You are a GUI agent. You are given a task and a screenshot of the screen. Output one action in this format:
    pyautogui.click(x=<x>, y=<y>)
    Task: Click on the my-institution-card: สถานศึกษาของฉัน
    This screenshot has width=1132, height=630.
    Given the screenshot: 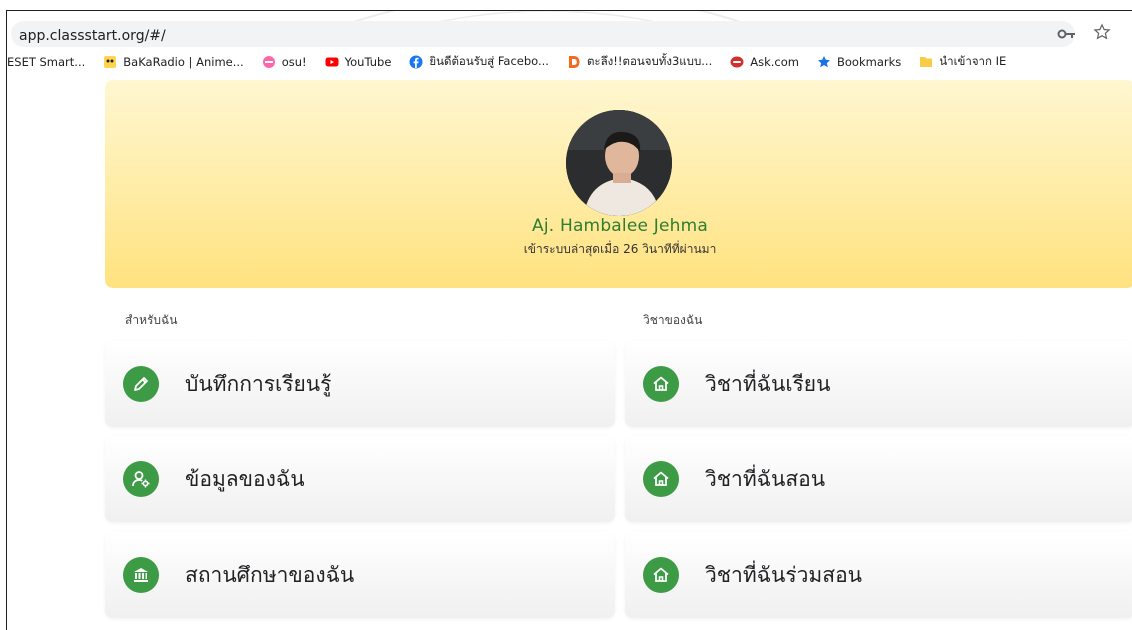 What is the action you would take?
    pyautogui.click(x=360, y=575)
    